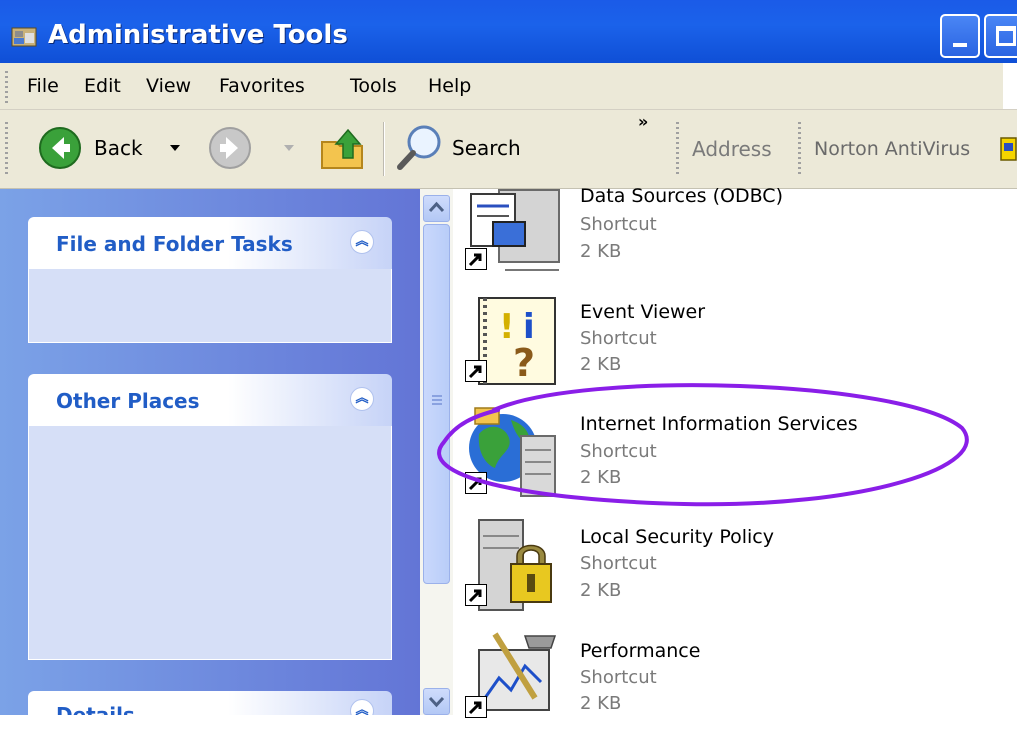 The image size is (1017, 738). I want to click on search-button: Search, so click(462, 148).